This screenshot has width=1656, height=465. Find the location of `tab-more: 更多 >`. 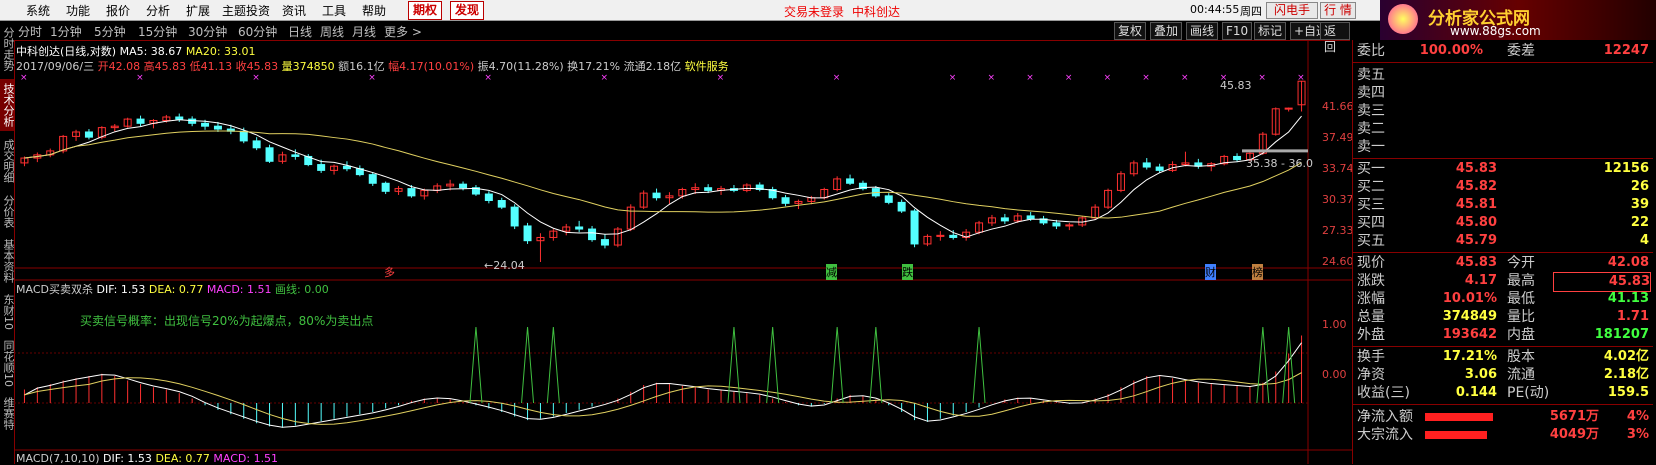

tab-more: 更多 > is located at coordinates (403, 31).